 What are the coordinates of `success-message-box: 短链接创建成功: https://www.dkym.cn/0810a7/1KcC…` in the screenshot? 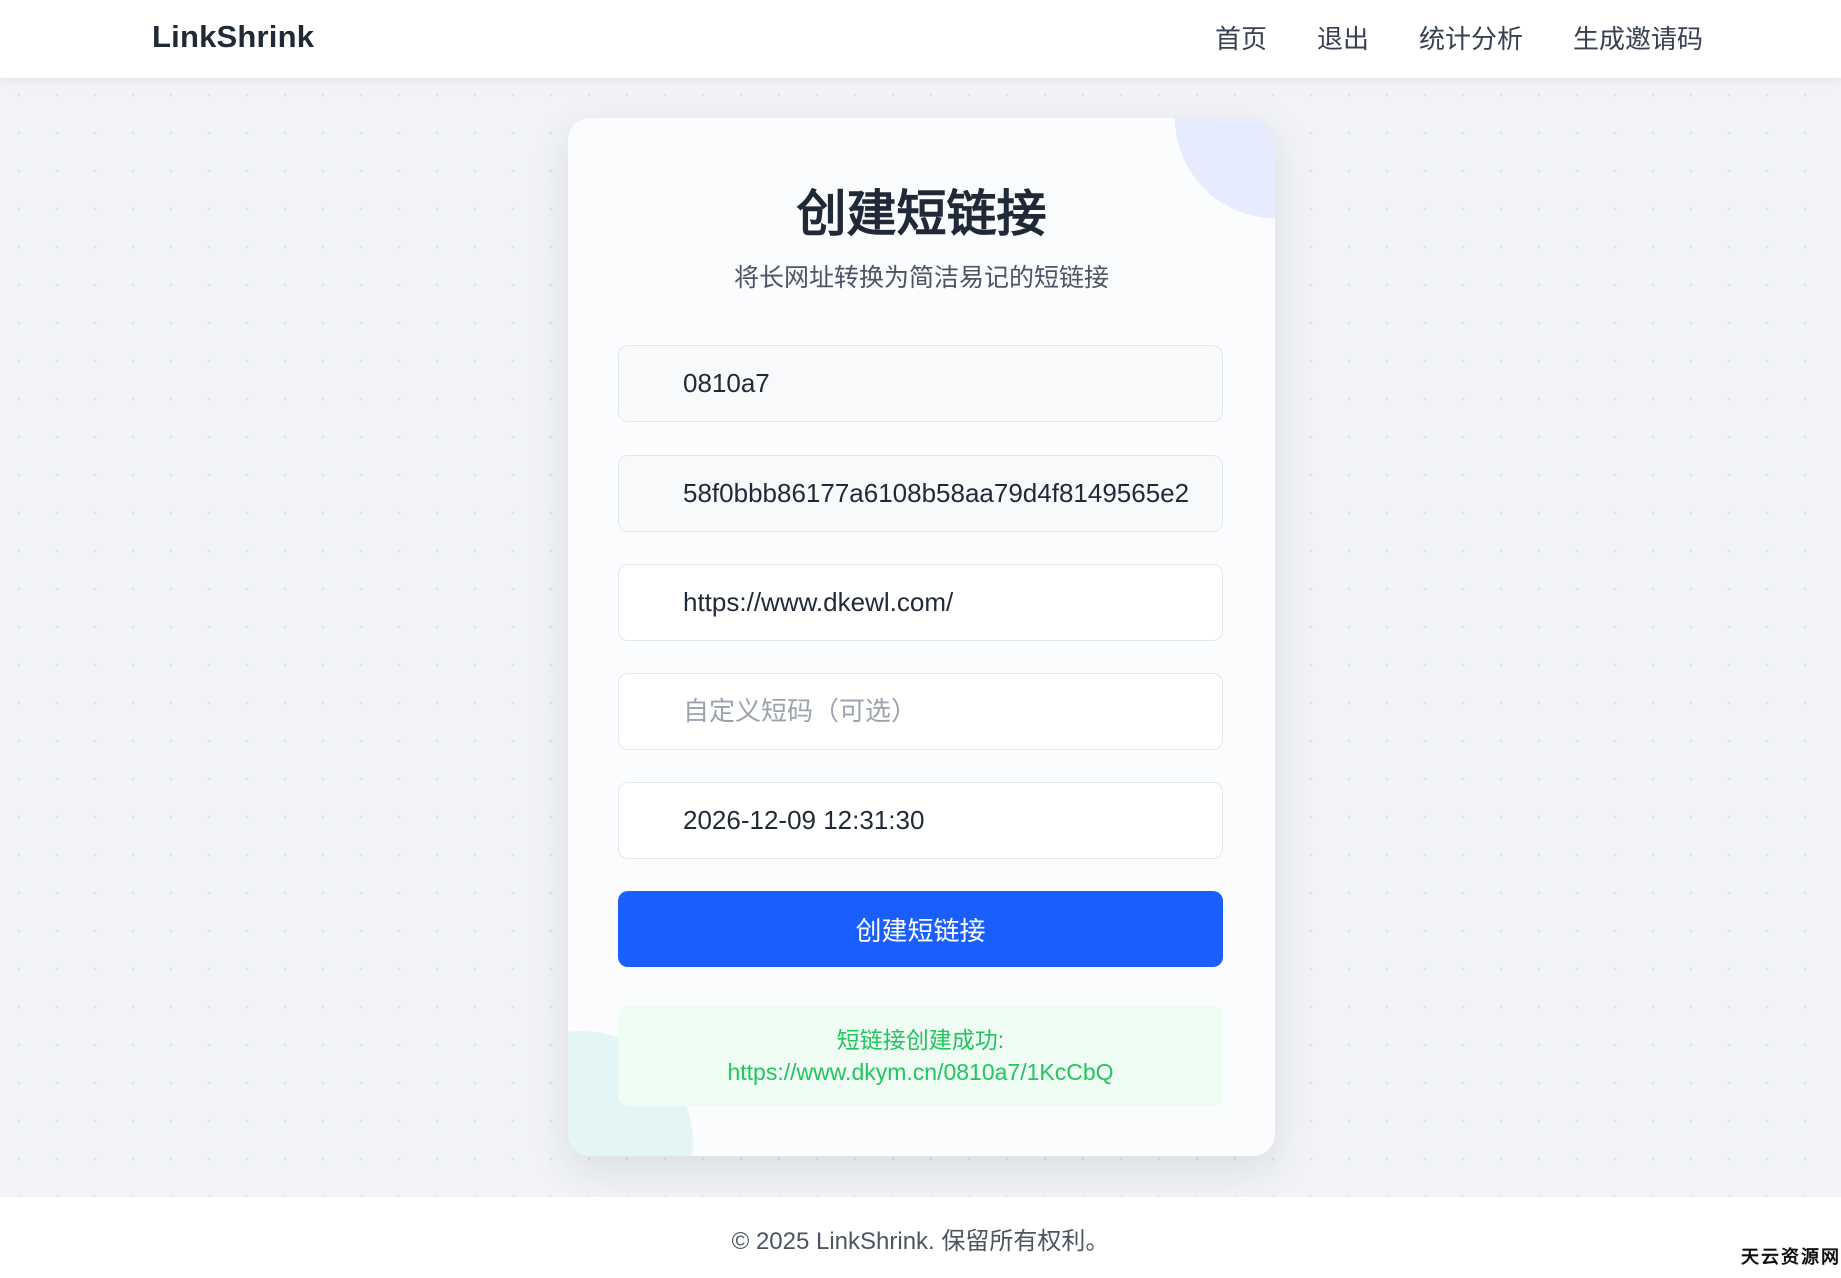 It's located at (920, 1056).